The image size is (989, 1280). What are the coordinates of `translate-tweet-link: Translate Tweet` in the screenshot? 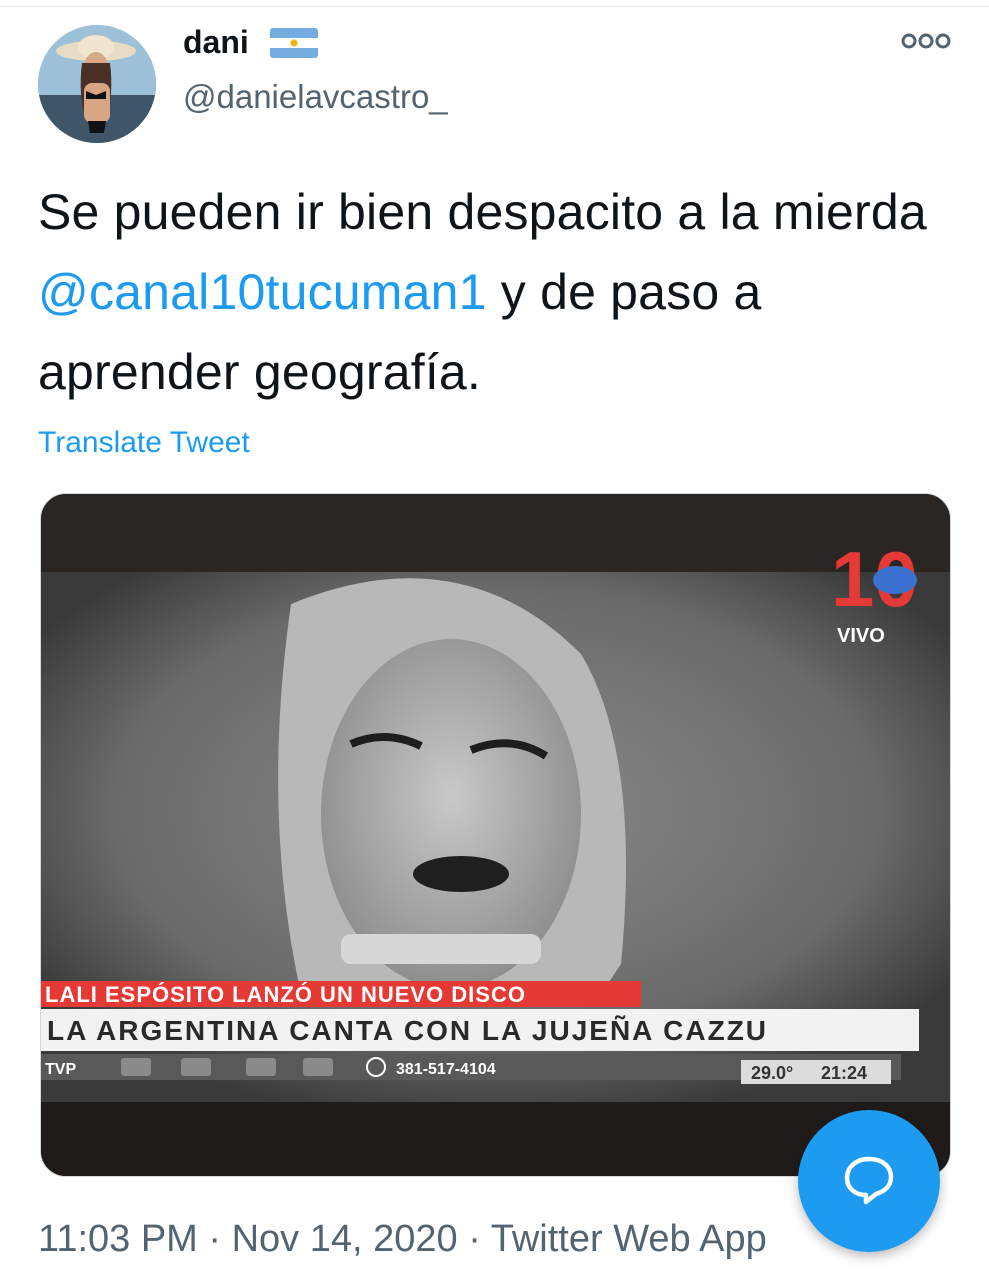 It's located at (144, 443).